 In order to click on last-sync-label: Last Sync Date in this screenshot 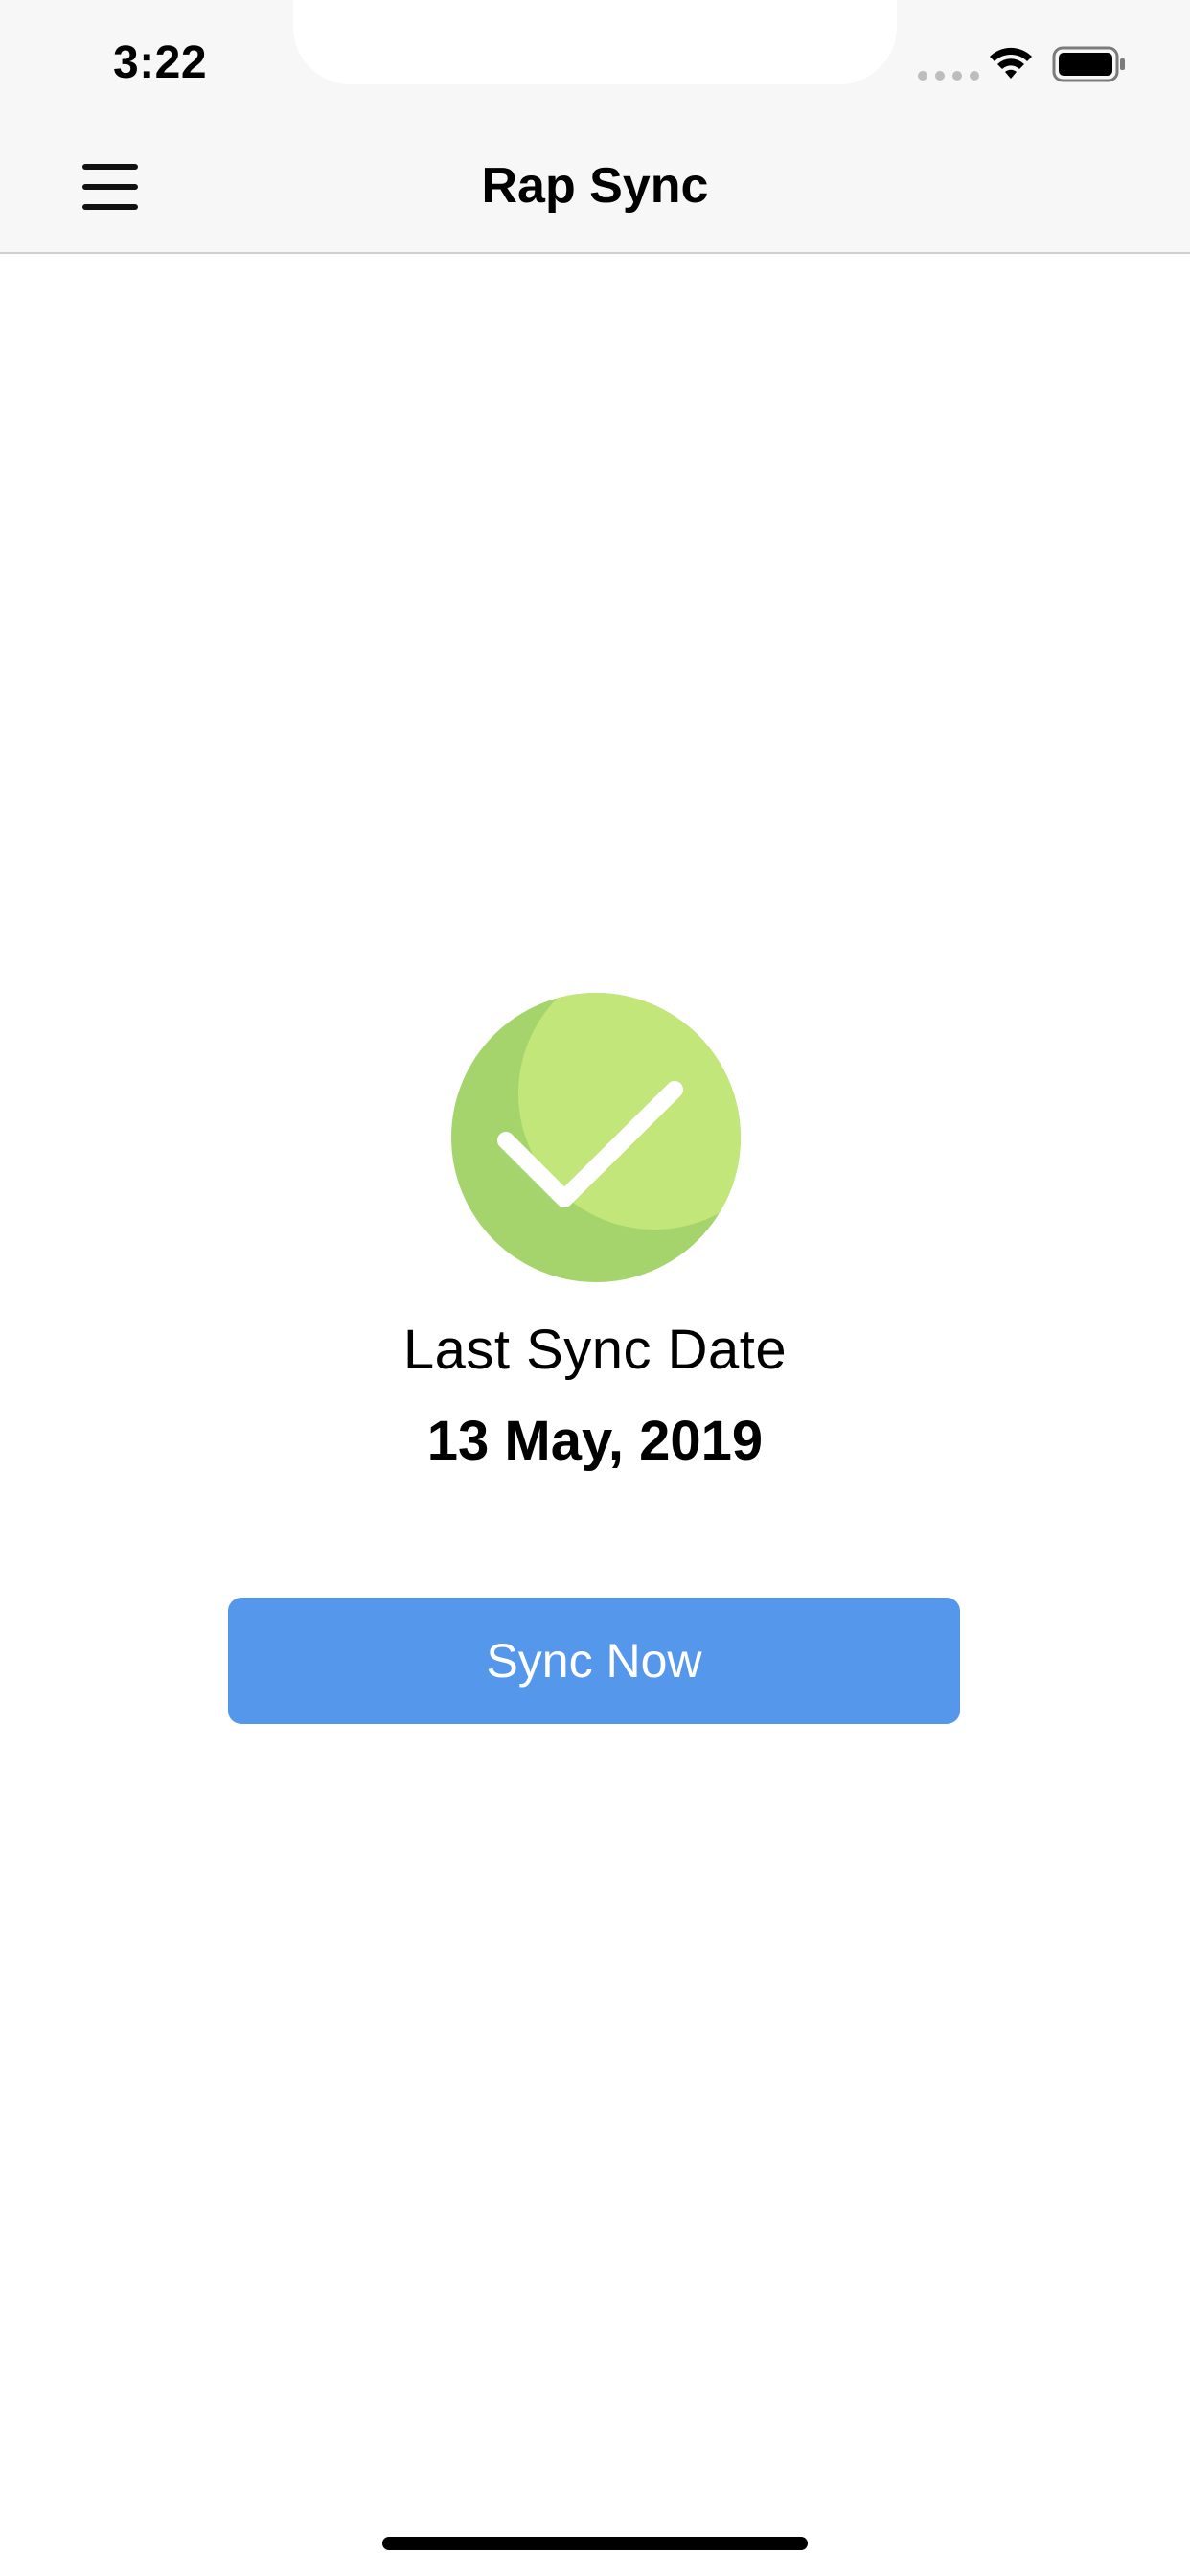, I will do `click(595, 1350)`.